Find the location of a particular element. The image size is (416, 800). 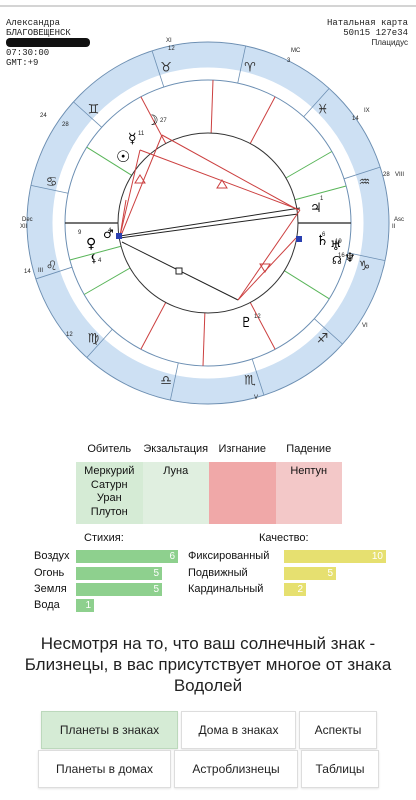

bar-value: 6 is located at coordinates (172, 556).